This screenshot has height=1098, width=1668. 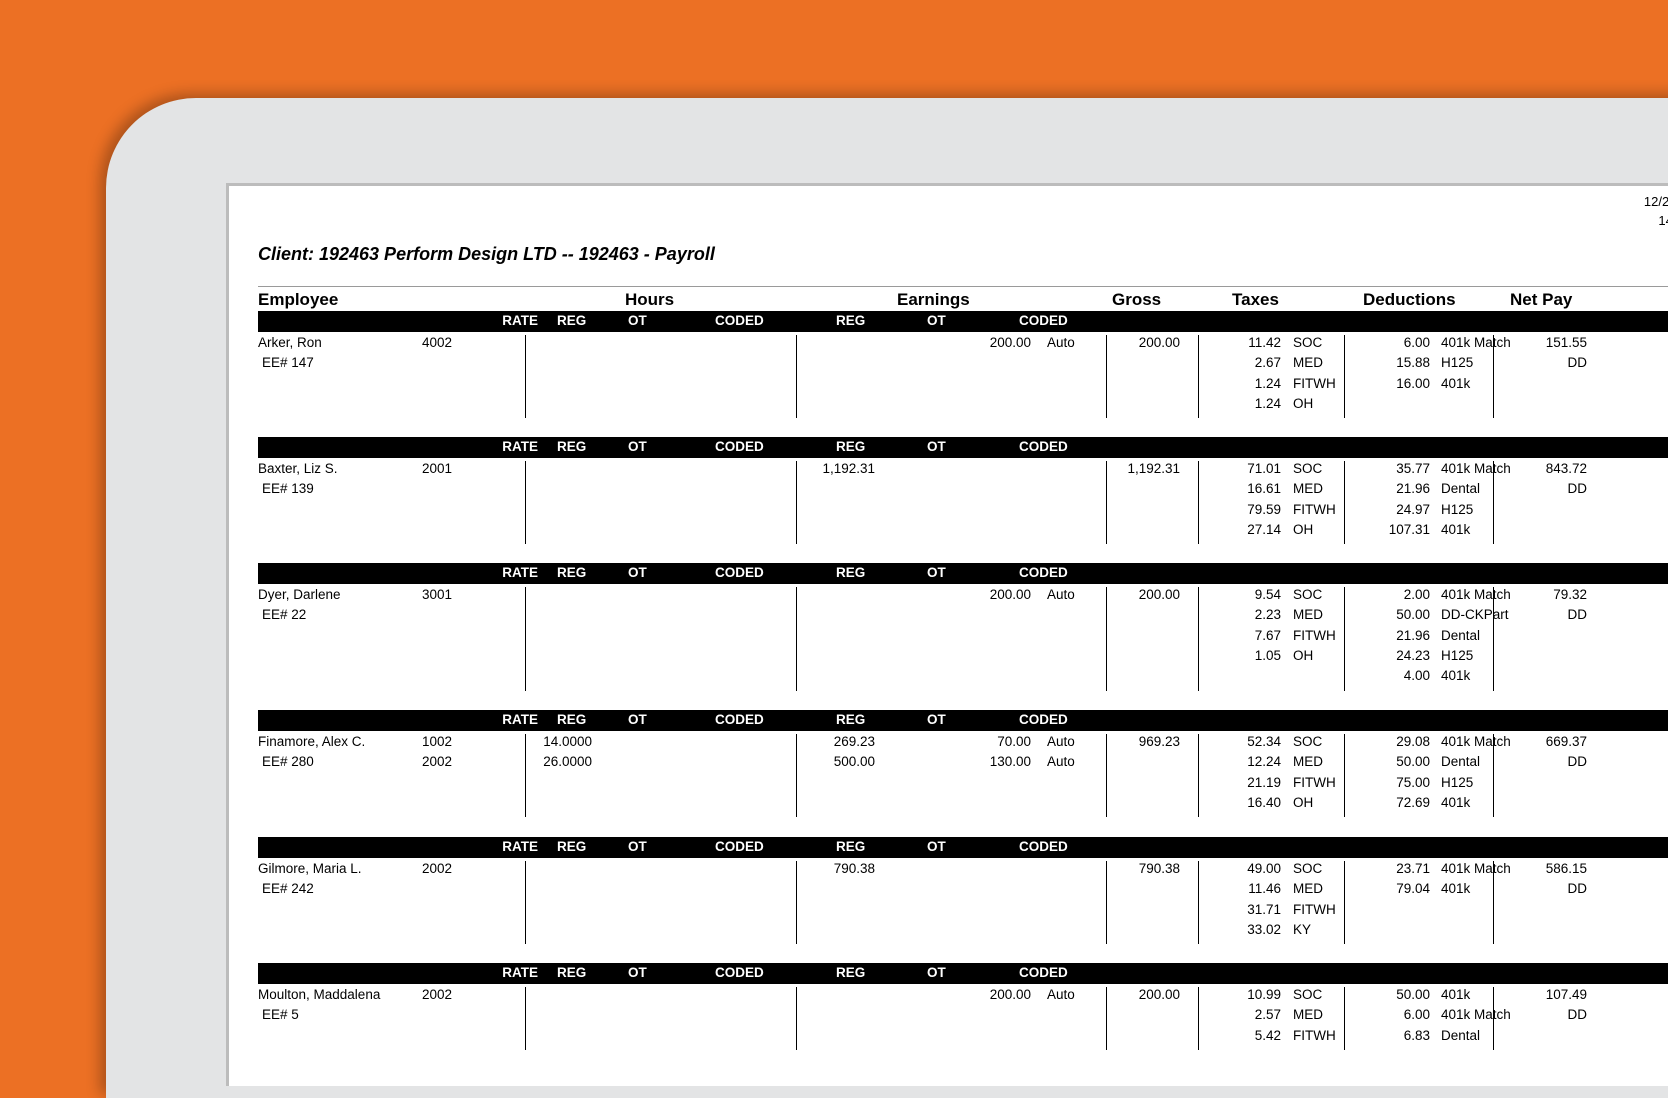 I want to click on hours-reg-value: 26.0000, so click(x=567, y=762).